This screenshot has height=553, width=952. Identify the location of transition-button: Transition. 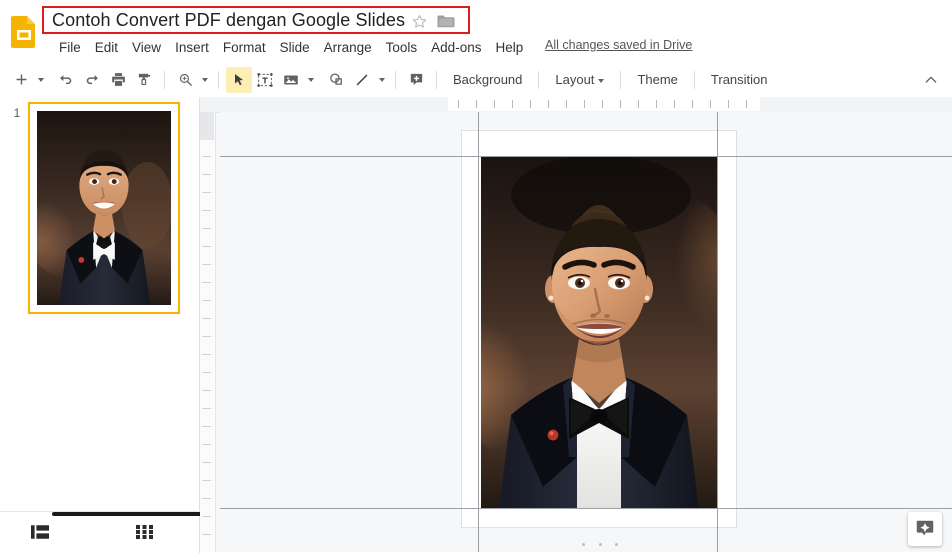
(739, 79).